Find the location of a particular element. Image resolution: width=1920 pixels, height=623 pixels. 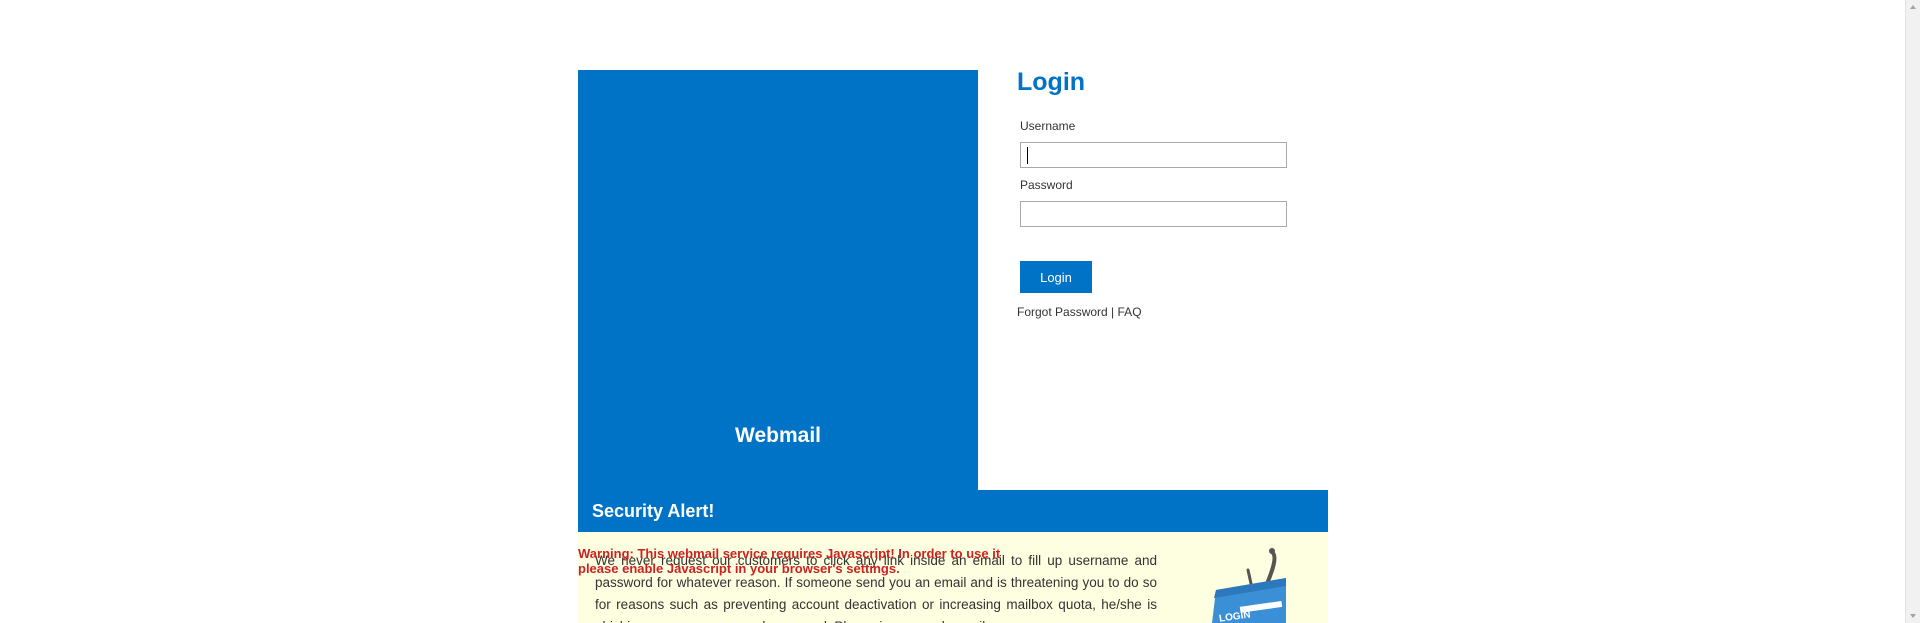

text-caret is located at coordinates (1027, 155).